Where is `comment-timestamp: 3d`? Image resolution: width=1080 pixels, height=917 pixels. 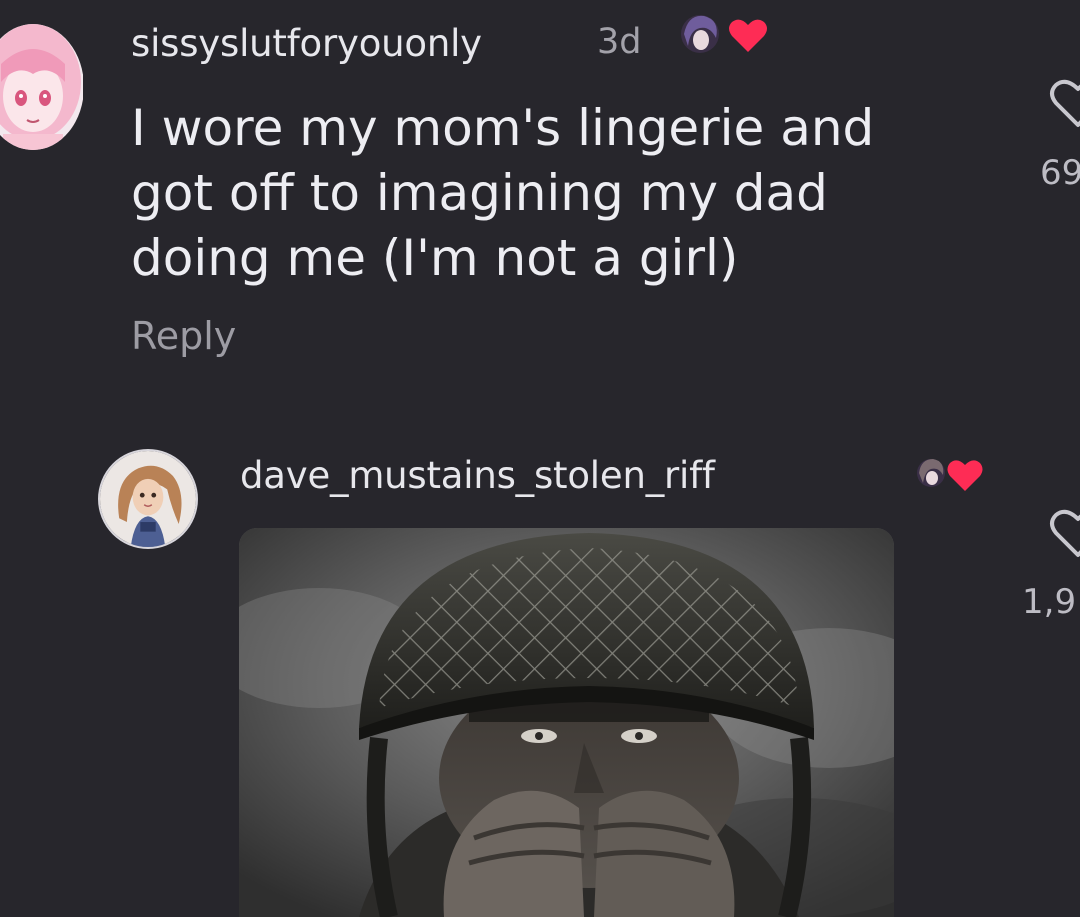
comment-timestamp: 3d is located at coordinates (619, 42).